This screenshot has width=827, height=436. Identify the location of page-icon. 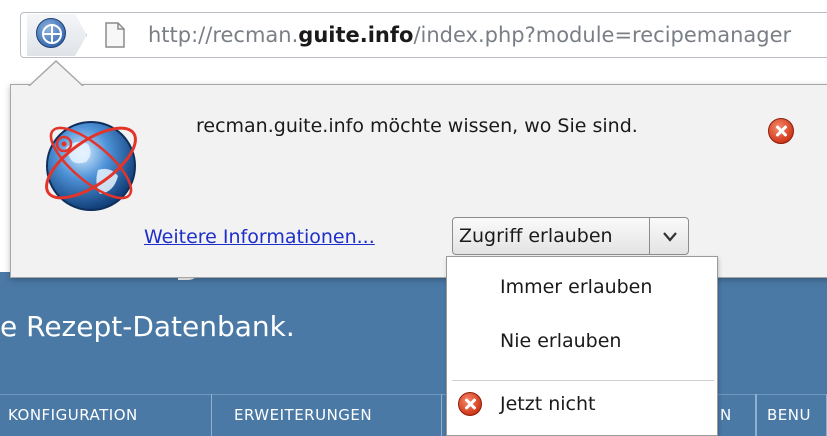
(115, 35).